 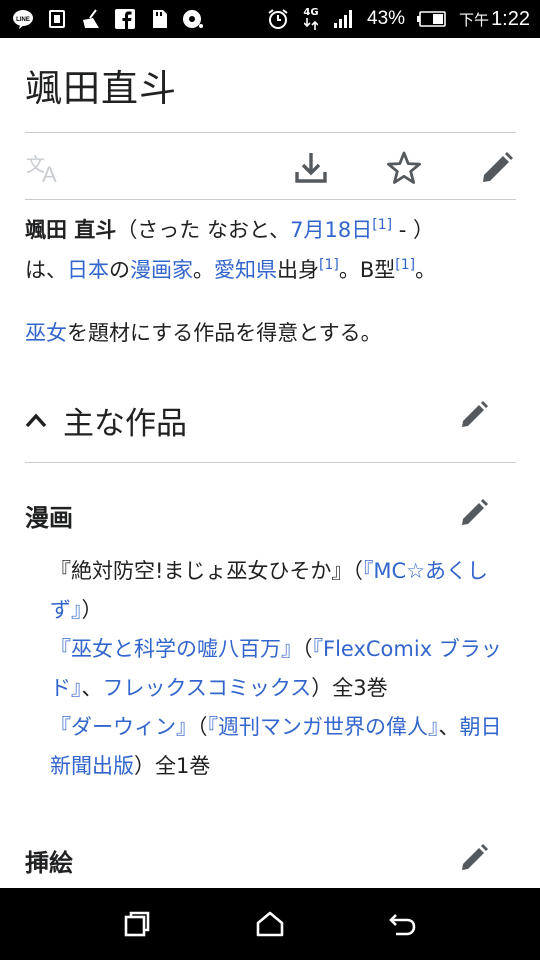 I want to click on japan-link: 日本, so click(x=88, y=270).